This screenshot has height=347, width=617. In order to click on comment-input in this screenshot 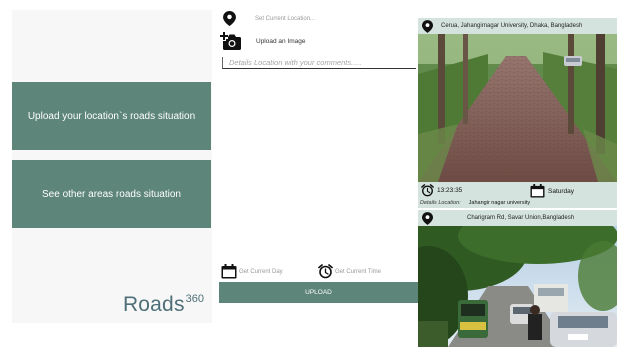, I will do `click(319, 63)`.